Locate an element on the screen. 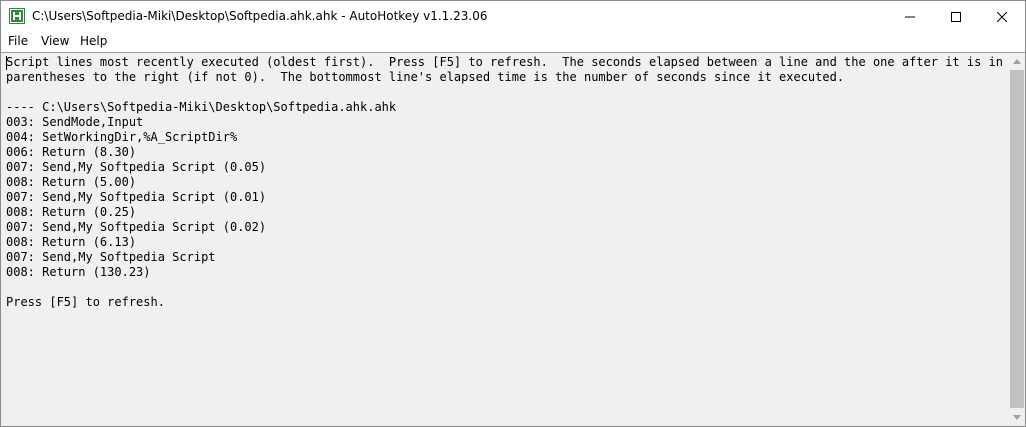 The height and width of the screenshot is (427, 1026). text-line: 008: Return (6.13) is located at coordinates (71, 242).